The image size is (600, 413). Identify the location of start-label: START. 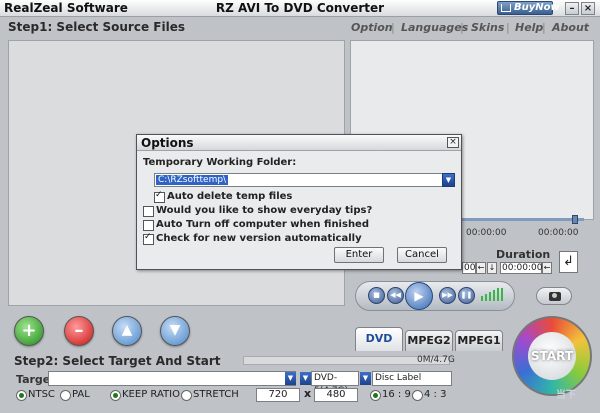
(552, 356).